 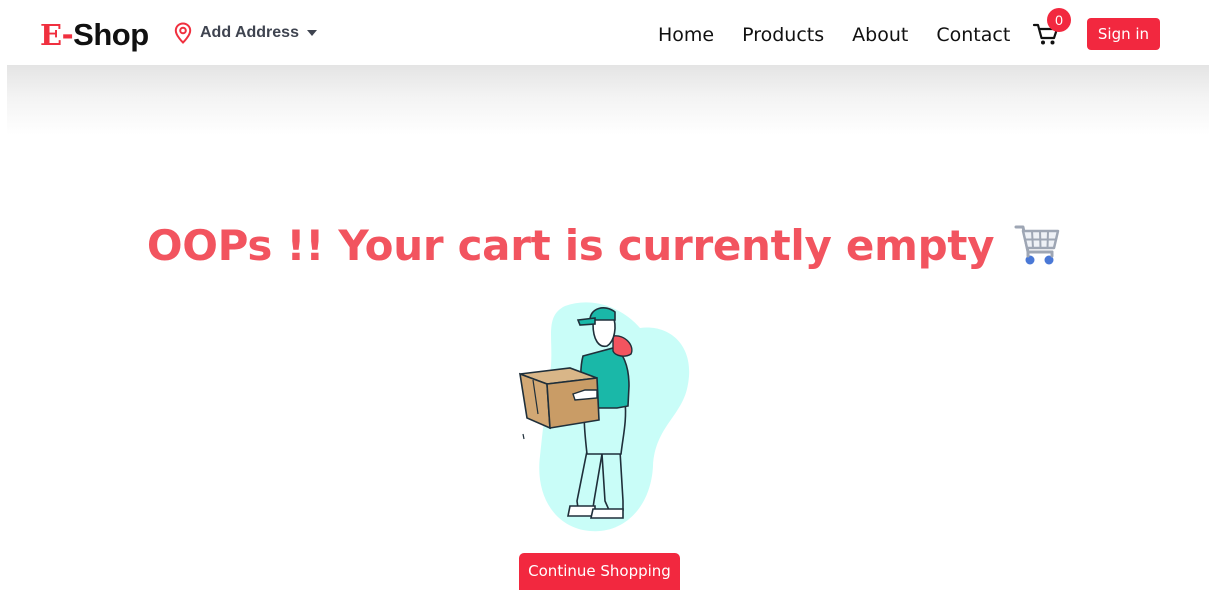 I want to click on brand-logo-dash: -, so click(x=67, y=35).